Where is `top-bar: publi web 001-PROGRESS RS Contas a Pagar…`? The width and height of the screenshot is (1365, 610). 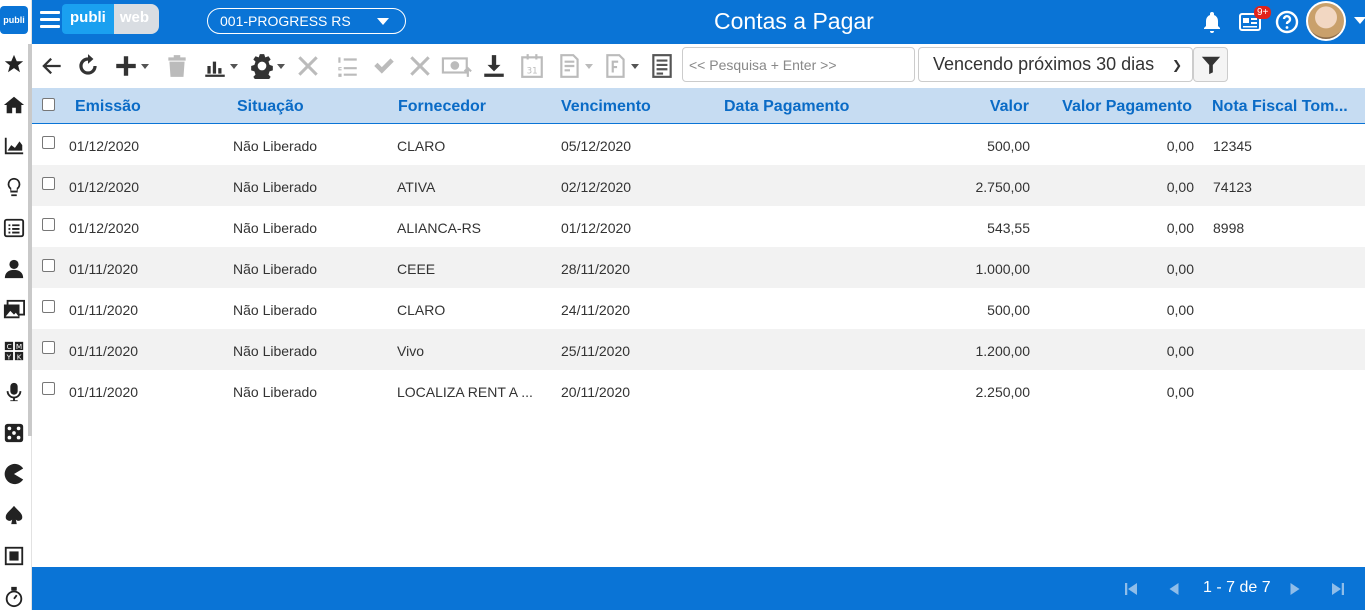
top-bar: publi web 001-PROGRESS RS Contas a Pagar… is located at coordinates (698, 22).